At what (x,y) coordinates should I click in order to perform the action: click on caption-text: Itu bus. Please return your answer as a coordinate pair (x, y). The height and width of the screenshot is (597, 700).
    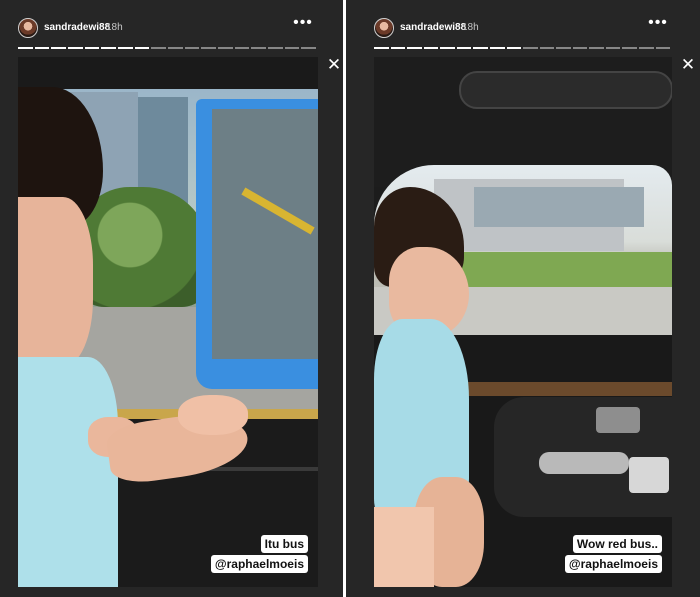
    Looking at the image, I should click on (284, 544).